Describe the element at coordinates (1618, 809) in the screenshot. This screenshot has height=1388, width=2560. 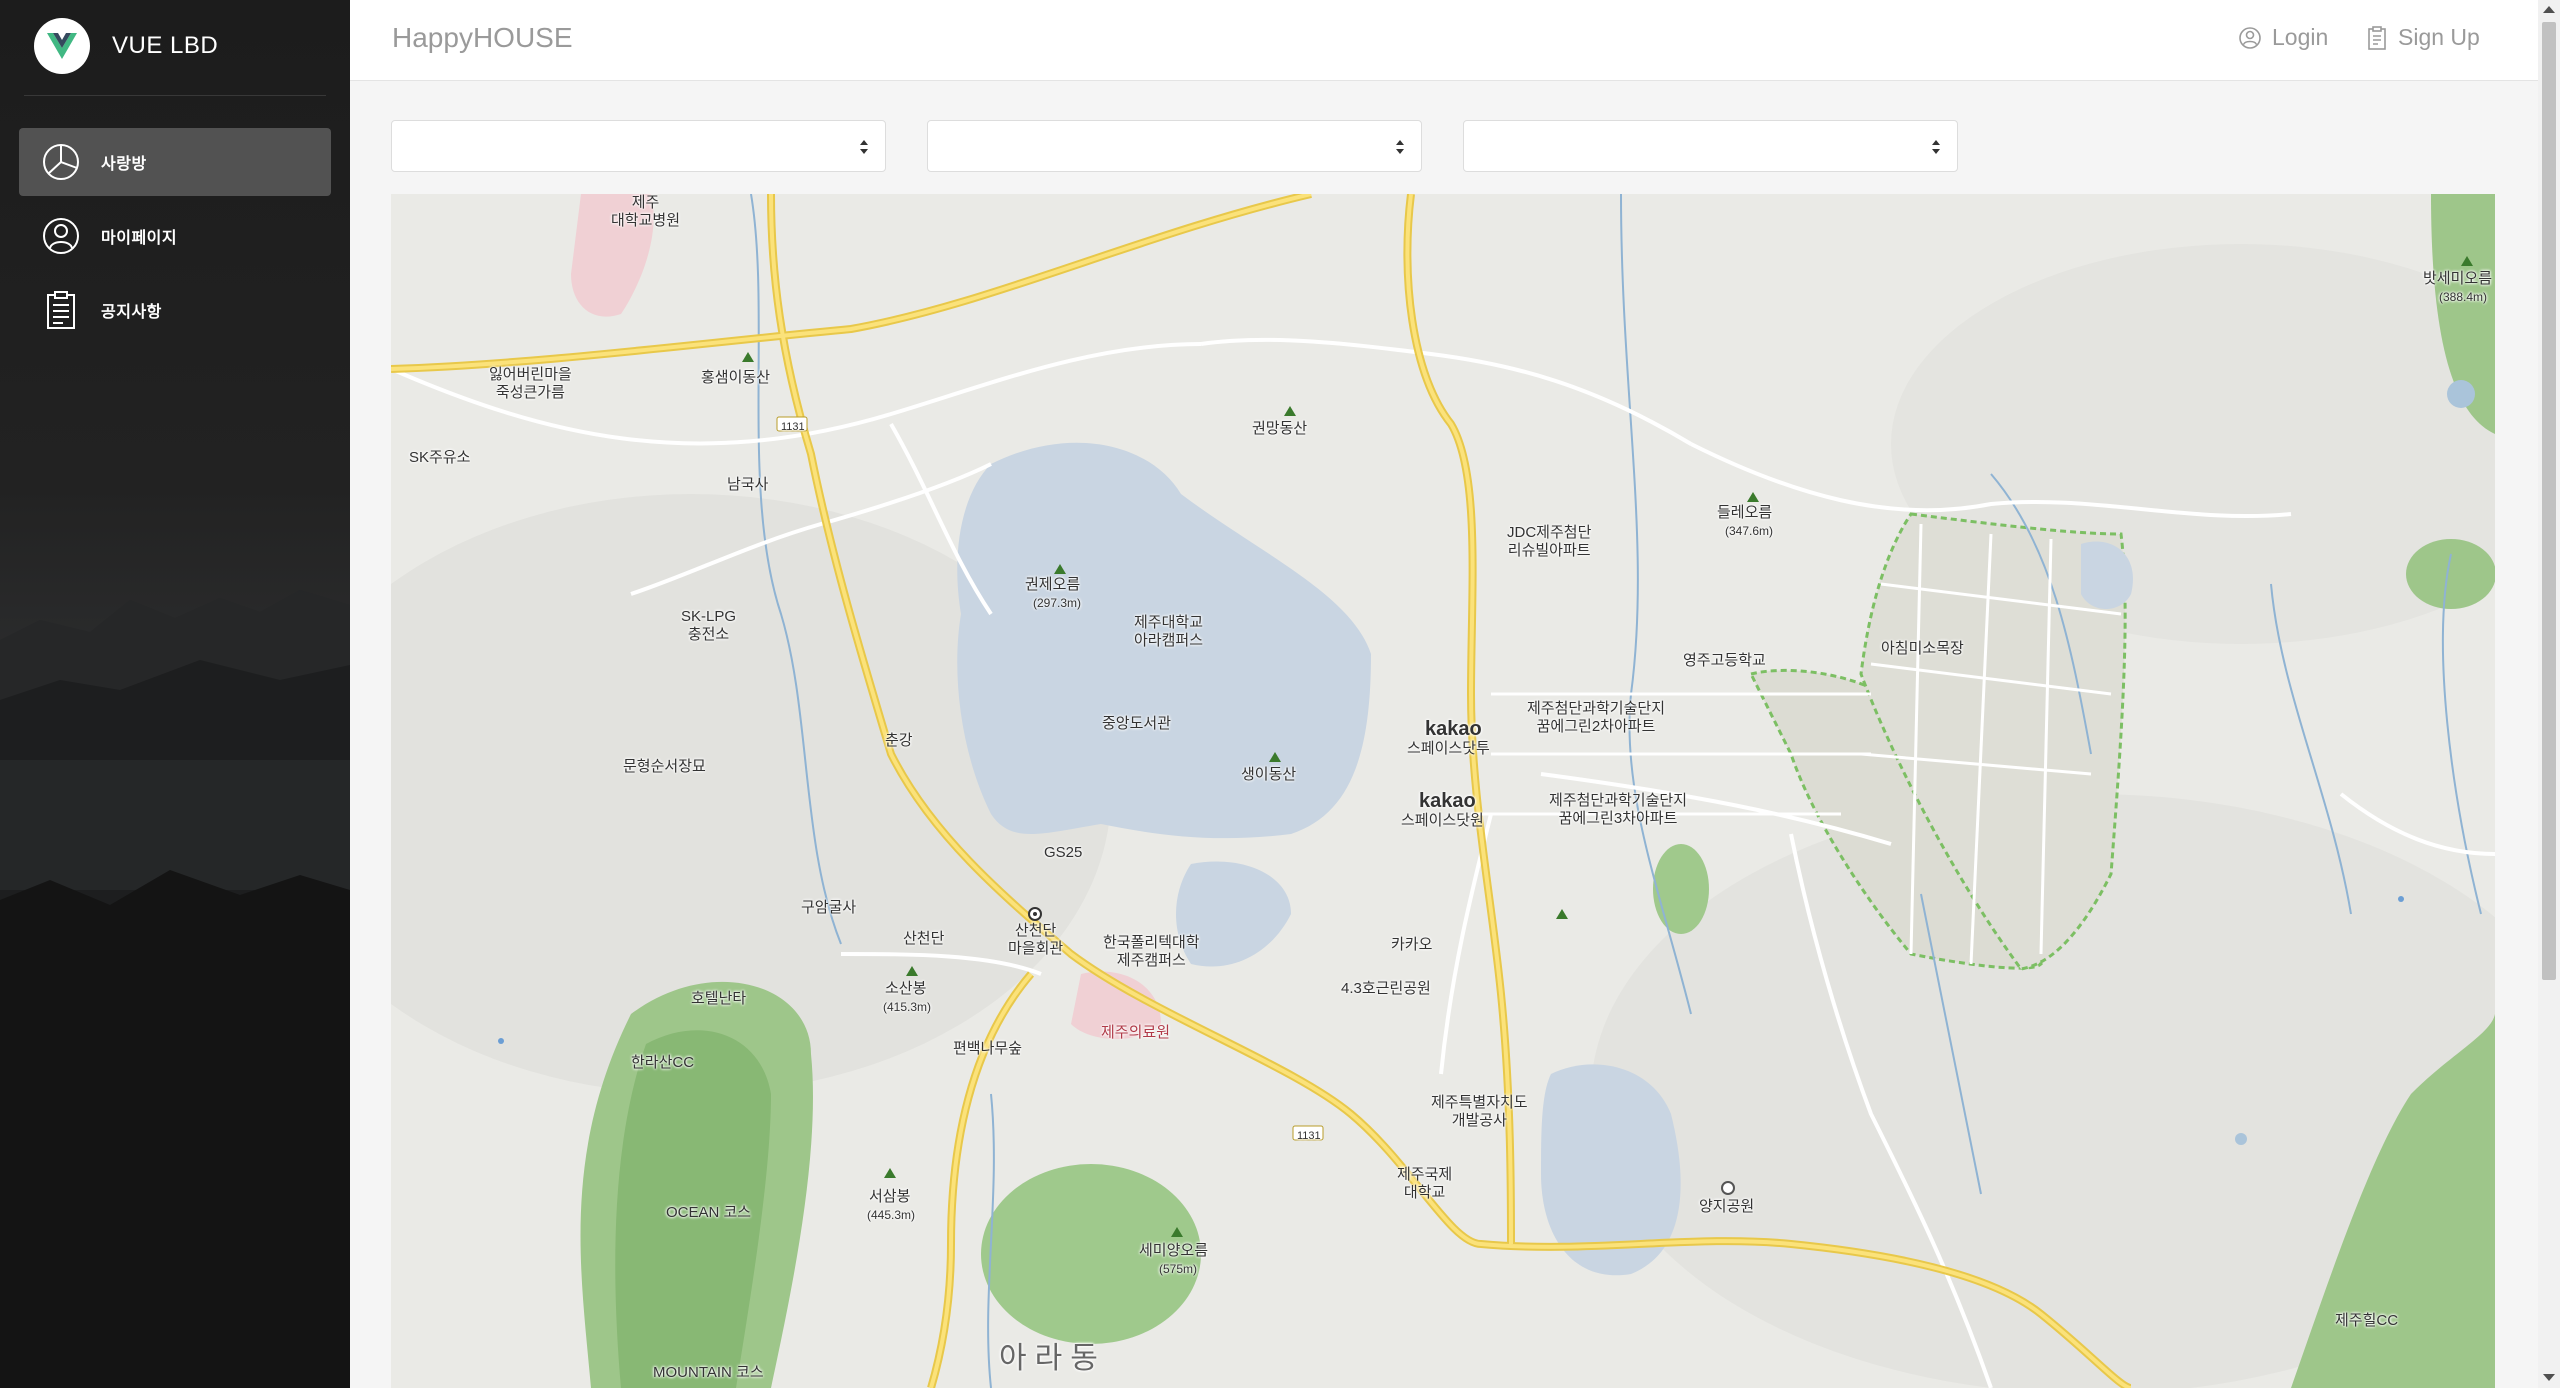
I see `map-label-dream-green-3: 제주첨단과학기술단지 꿈에그린3차아파트` at that location.